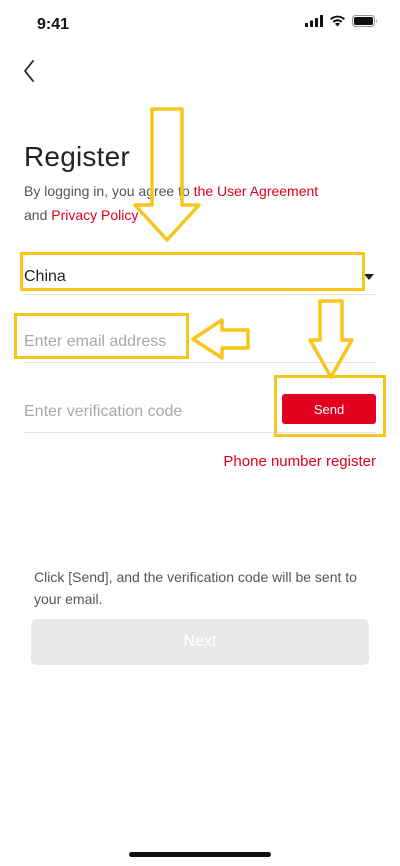 The image size is (400, 866). I want to click on verification-field-row: Send, so click(200, 412).